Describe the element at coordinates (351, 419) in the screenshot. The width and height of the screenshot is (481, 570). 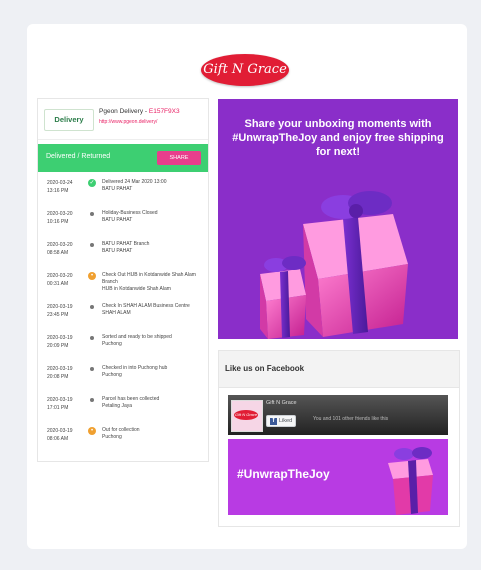
I see `facebook-friends-text: You and 101 other friends like this` at that location.